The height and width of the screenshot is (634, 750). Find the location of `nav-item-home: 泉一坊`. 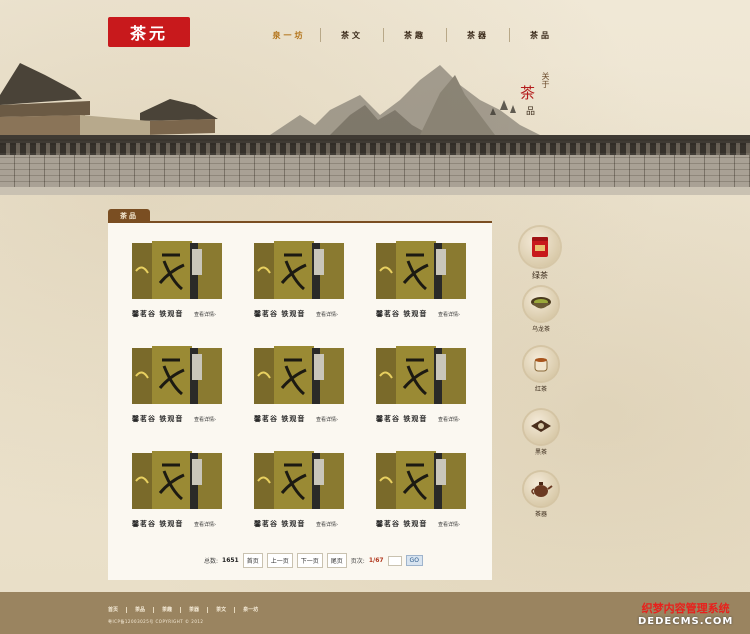

nav-item-home: 泉一坊 is located at coordinates (289, 35).